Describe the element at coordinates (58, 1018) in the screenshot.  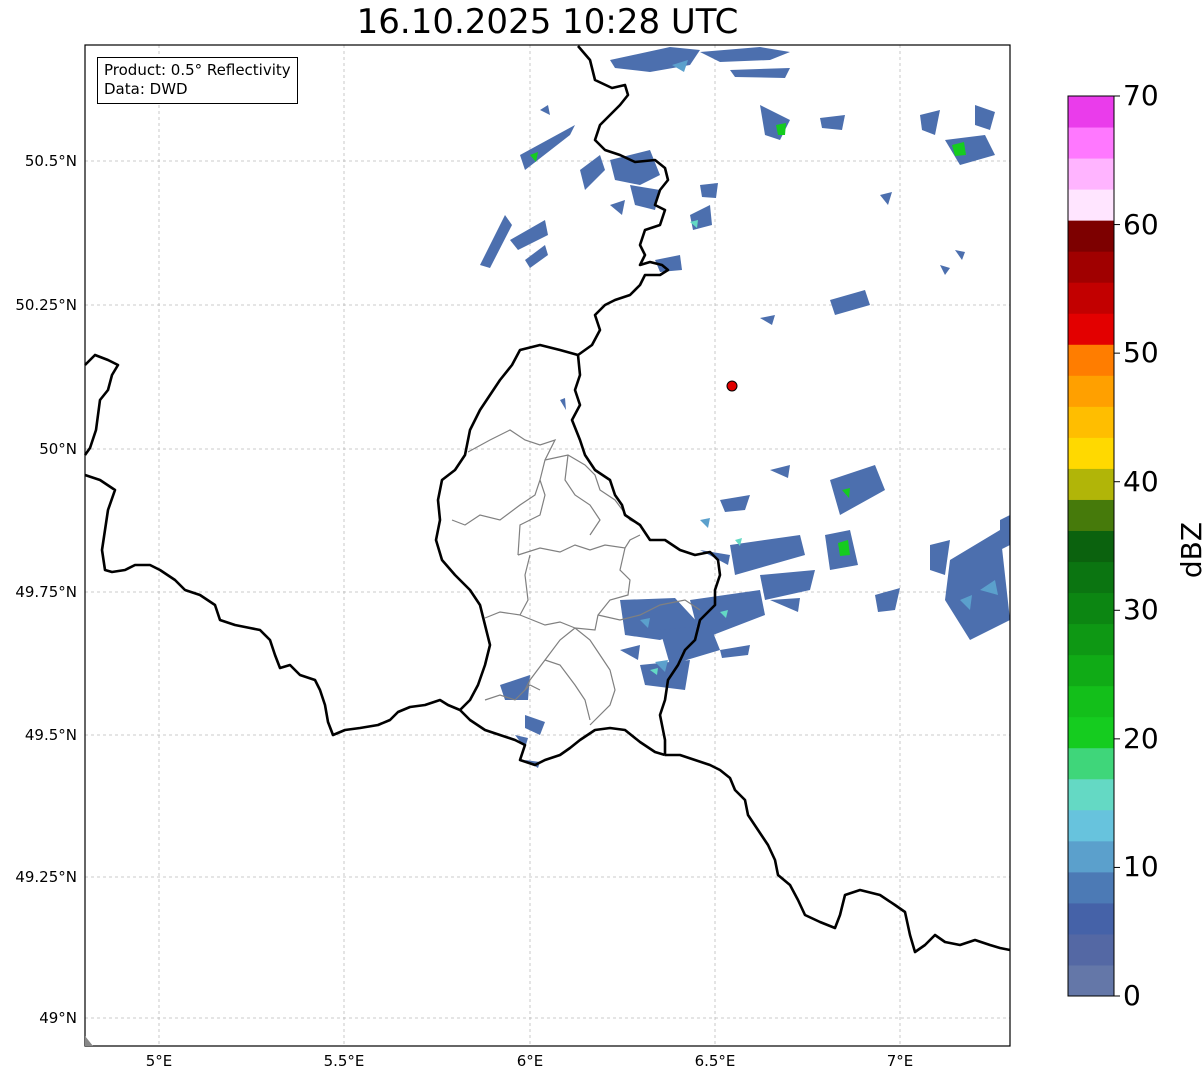
I see `lat-label-49: 49°N` at that location.